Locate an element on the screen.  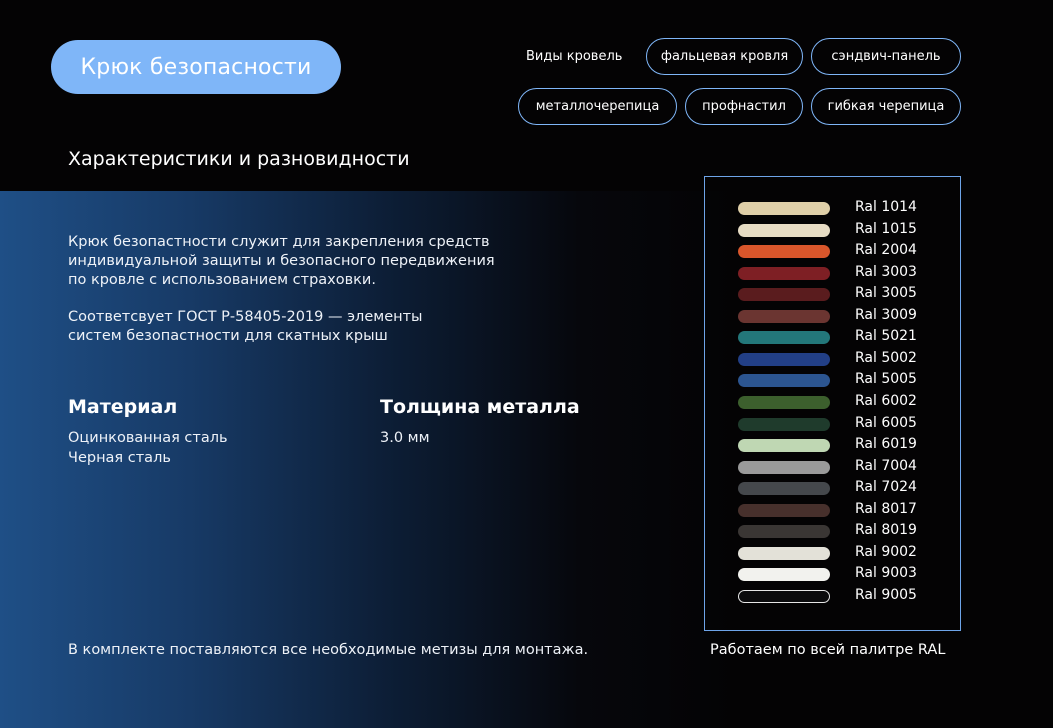
palette-item: Ral 3005 is located at coordinates (843, 295).